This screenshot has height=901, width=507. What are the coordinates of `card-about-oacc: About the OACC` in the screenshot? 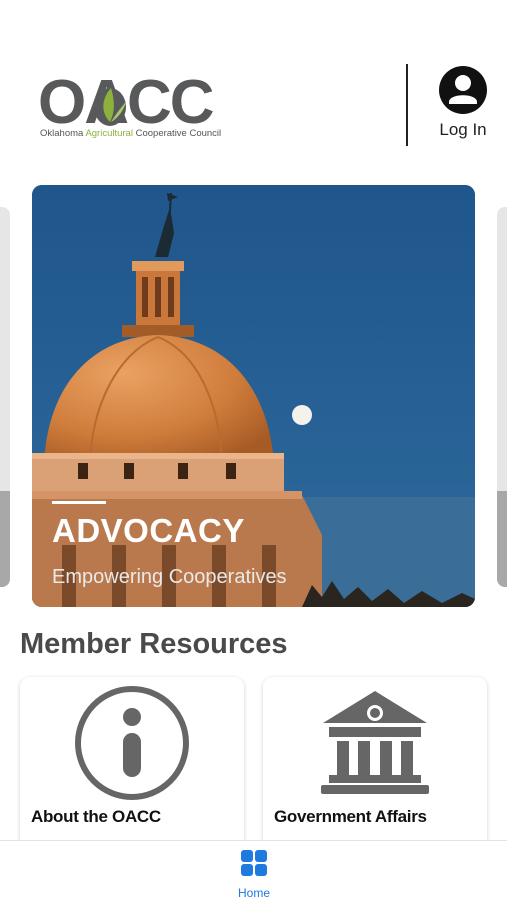 It's located at (132, 764).